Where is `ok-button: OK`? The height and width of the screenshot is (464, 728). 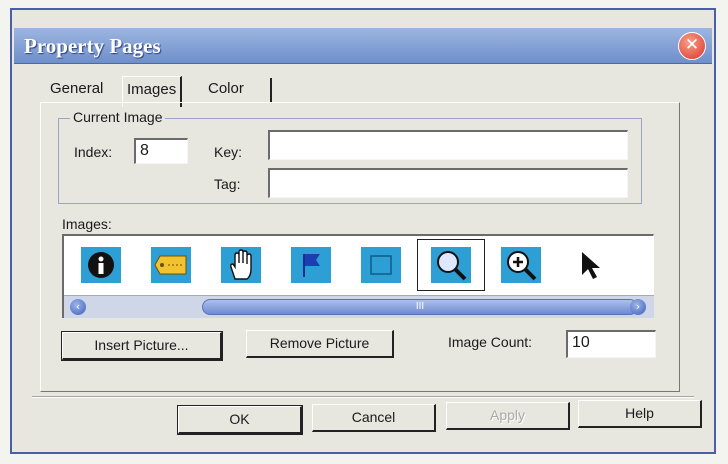 ok-button: OK is located at coordinates (240, 420).